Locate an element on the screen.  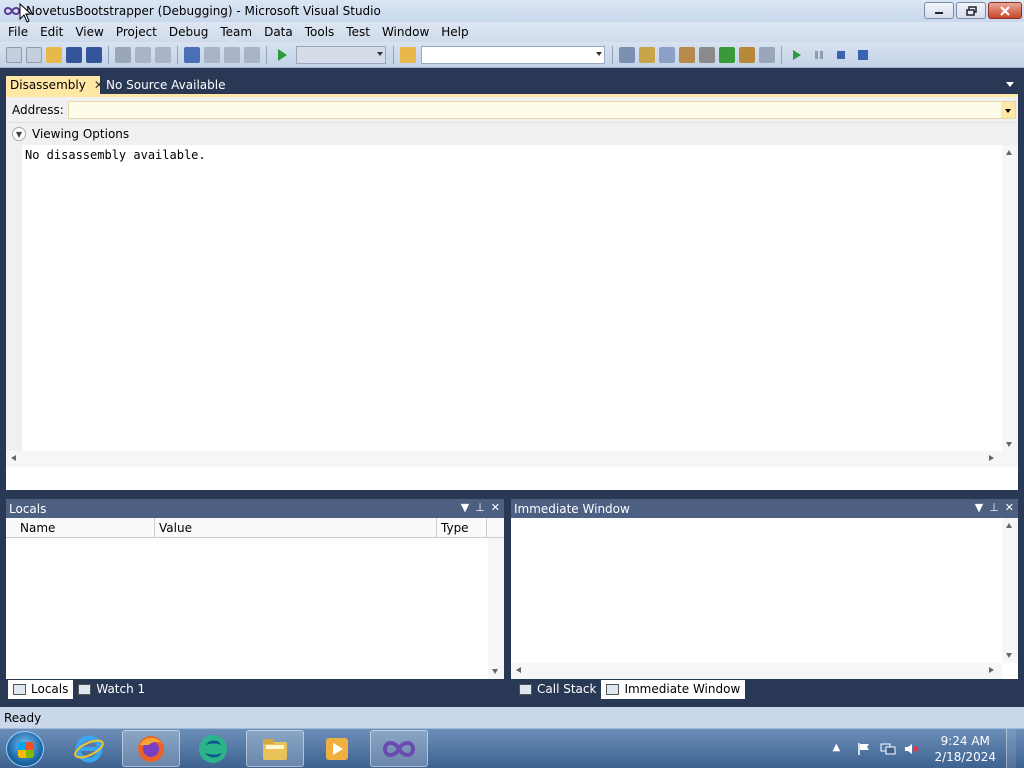
tab-label: Immediate Window is located at coordinates (682, 689).